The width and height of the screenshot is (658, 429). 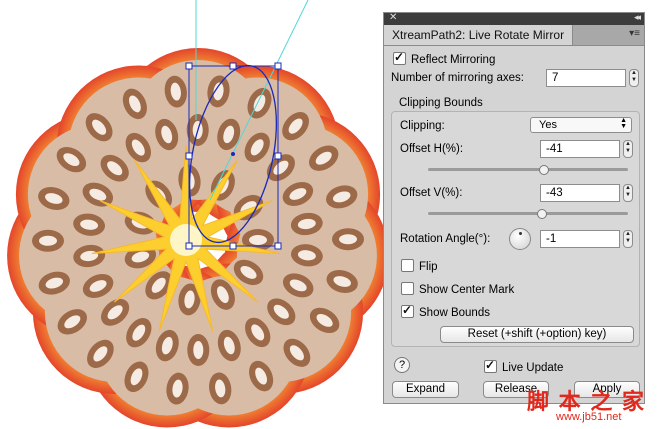 I want to click on close-icon: ✕, so click(x=393, y=17).